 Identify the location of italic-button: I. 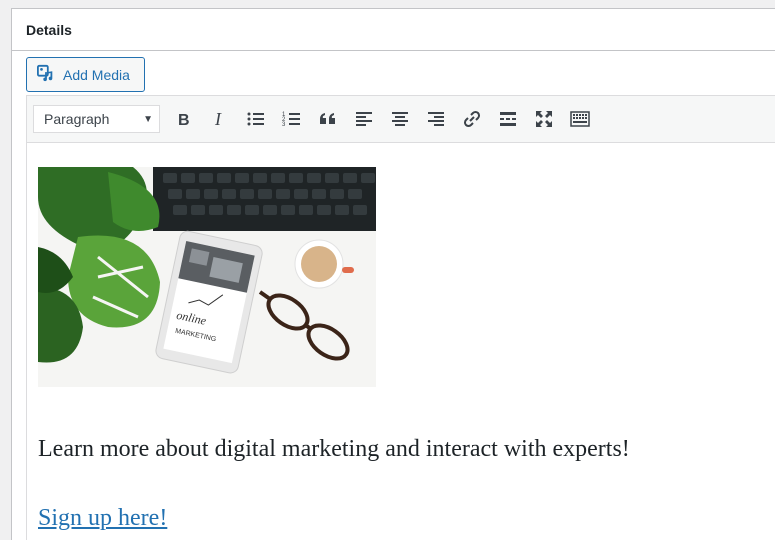
(220, 119).